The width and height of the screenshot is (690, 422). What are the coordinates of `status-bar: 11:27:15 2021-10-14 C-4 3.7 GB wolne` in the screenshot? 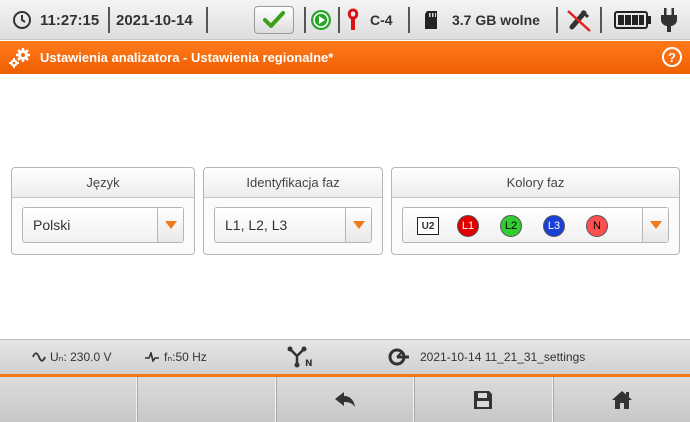 It's located at (345, 20).